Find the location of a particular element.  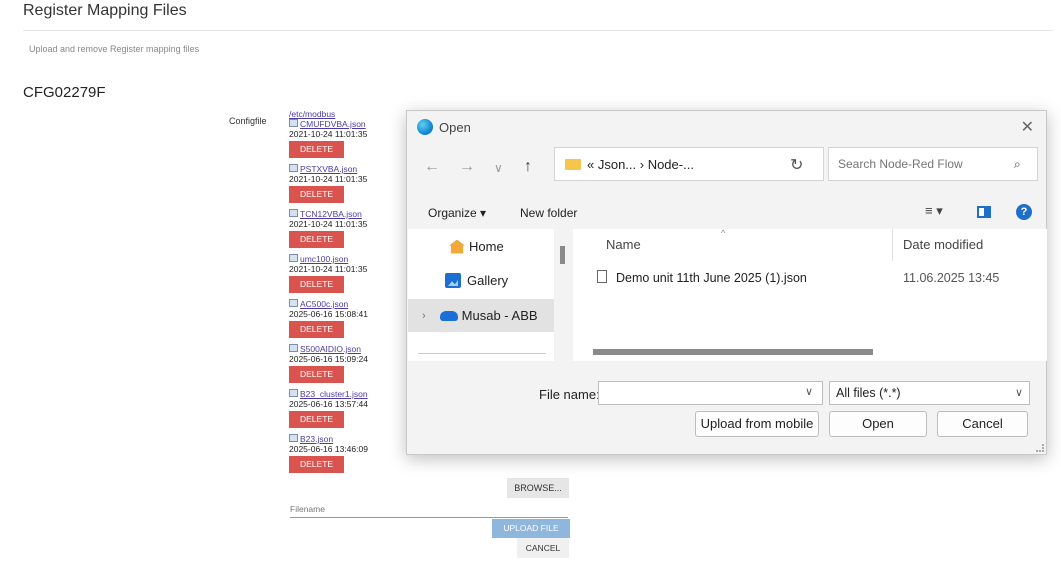

filename-field is located at coordinates (429, 517).